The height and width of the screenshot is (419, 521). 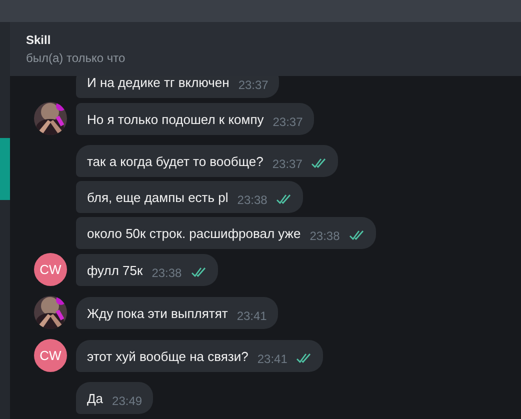 What do you see at coordinates (157, 197) in the screenshot?
I see `message-text: бля, еще дампы есть pl` at bounding box center [157, 197].